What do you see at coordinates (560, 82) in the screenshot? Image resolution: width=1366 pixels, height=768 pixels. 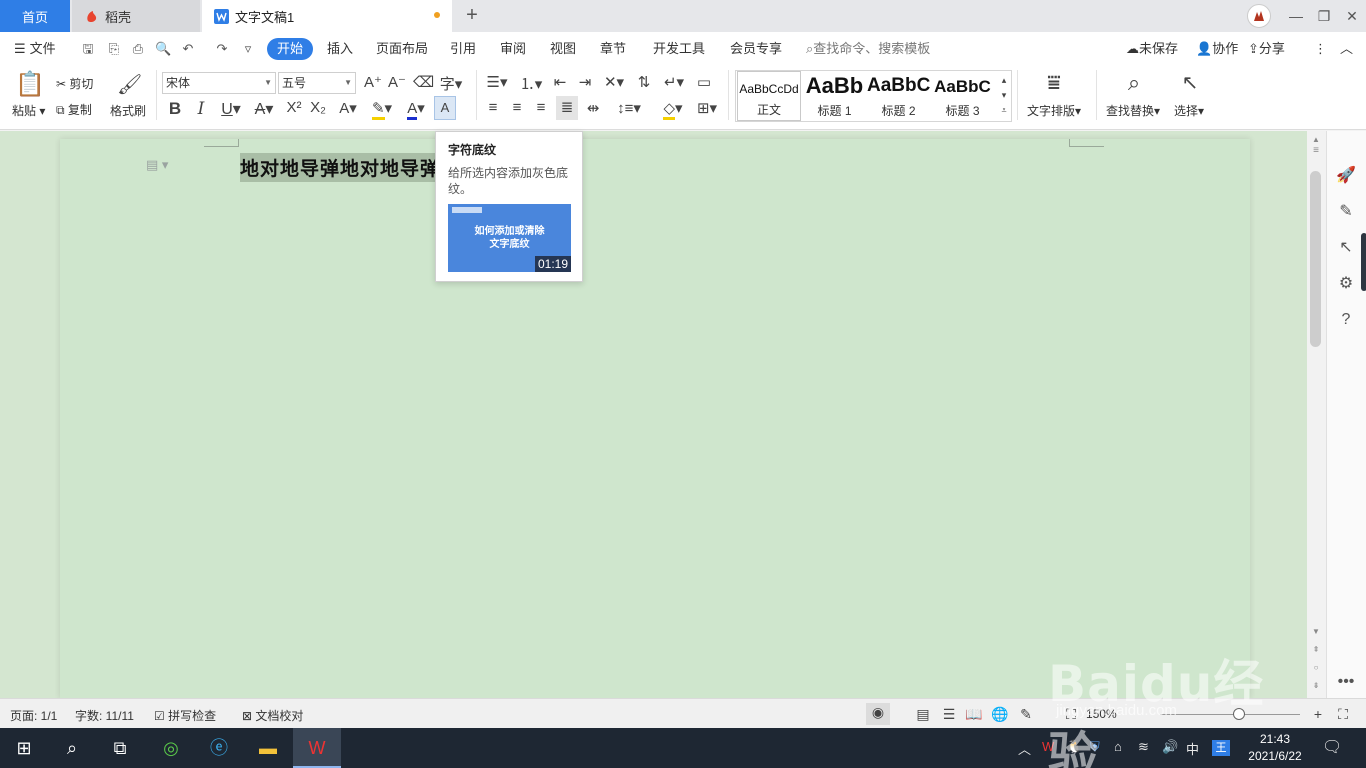 I see `decrease-indent-icon: ⇤` at bounding box center [560, 82].